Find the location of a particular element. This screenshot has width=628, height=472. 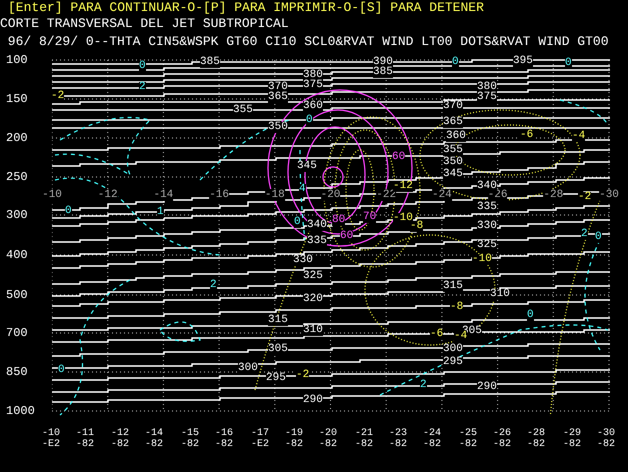

tick-label: -15 is located at coordinates (190, 433).